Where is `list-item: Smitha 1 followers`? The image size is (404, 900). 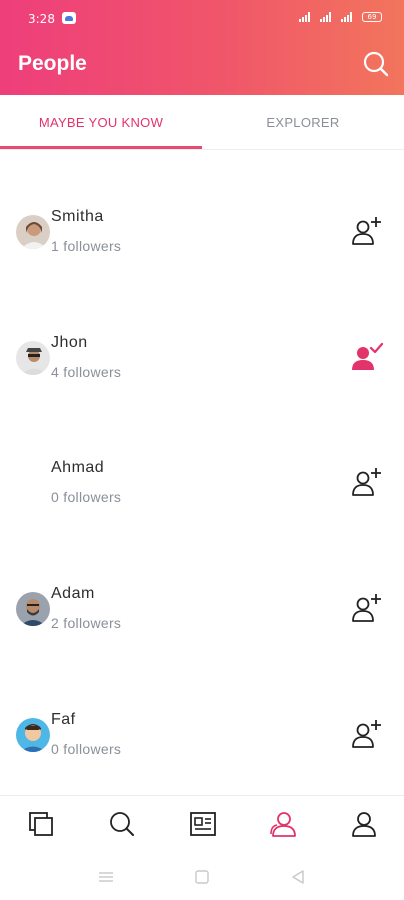
list-item: Smitha 1 followers is located at coordinates (202, 231).